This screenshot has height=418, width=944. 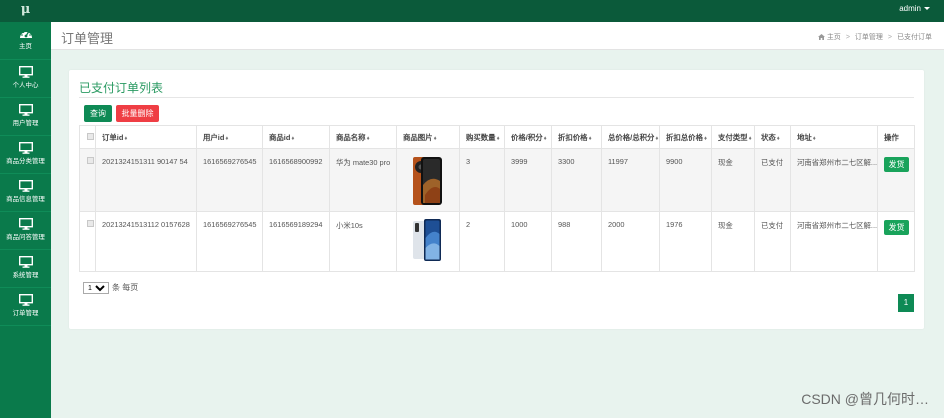 I want to click on product-image-cell, so click(x=428, y=180).